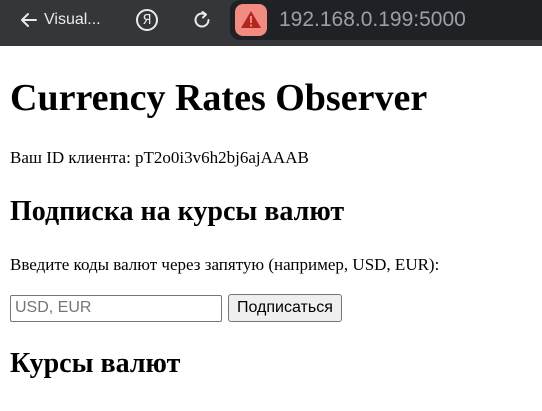 This screenshot has height=411, width=542. I want to click on page-title: Currency Rates Observer, so click(219, 98).